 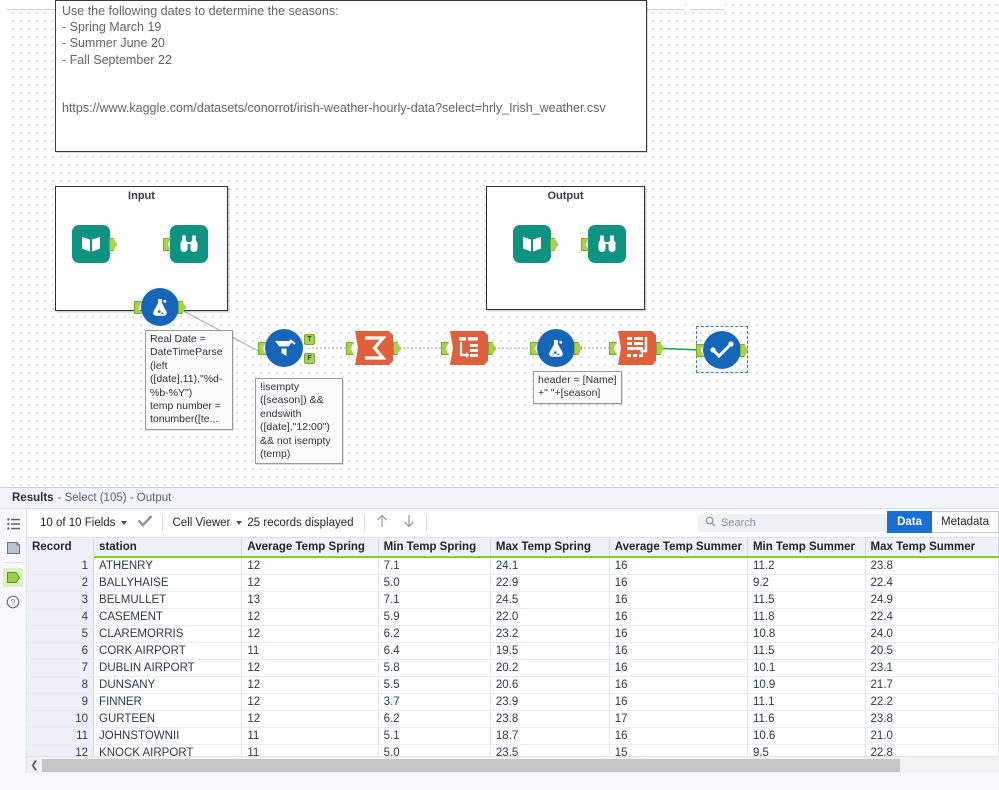 What do you see at coordinates (932, 634) in the screenshot?
I see `table-cell: 24.0` at bounding box center [932, 634].